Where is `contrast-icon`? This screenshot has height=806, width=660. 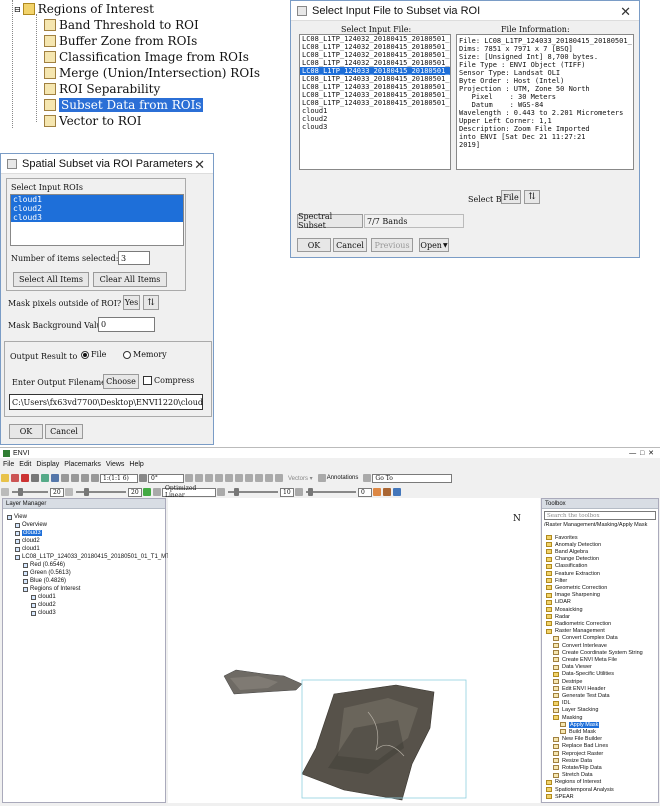
contrast-icon is located at coordinates (69, 492).